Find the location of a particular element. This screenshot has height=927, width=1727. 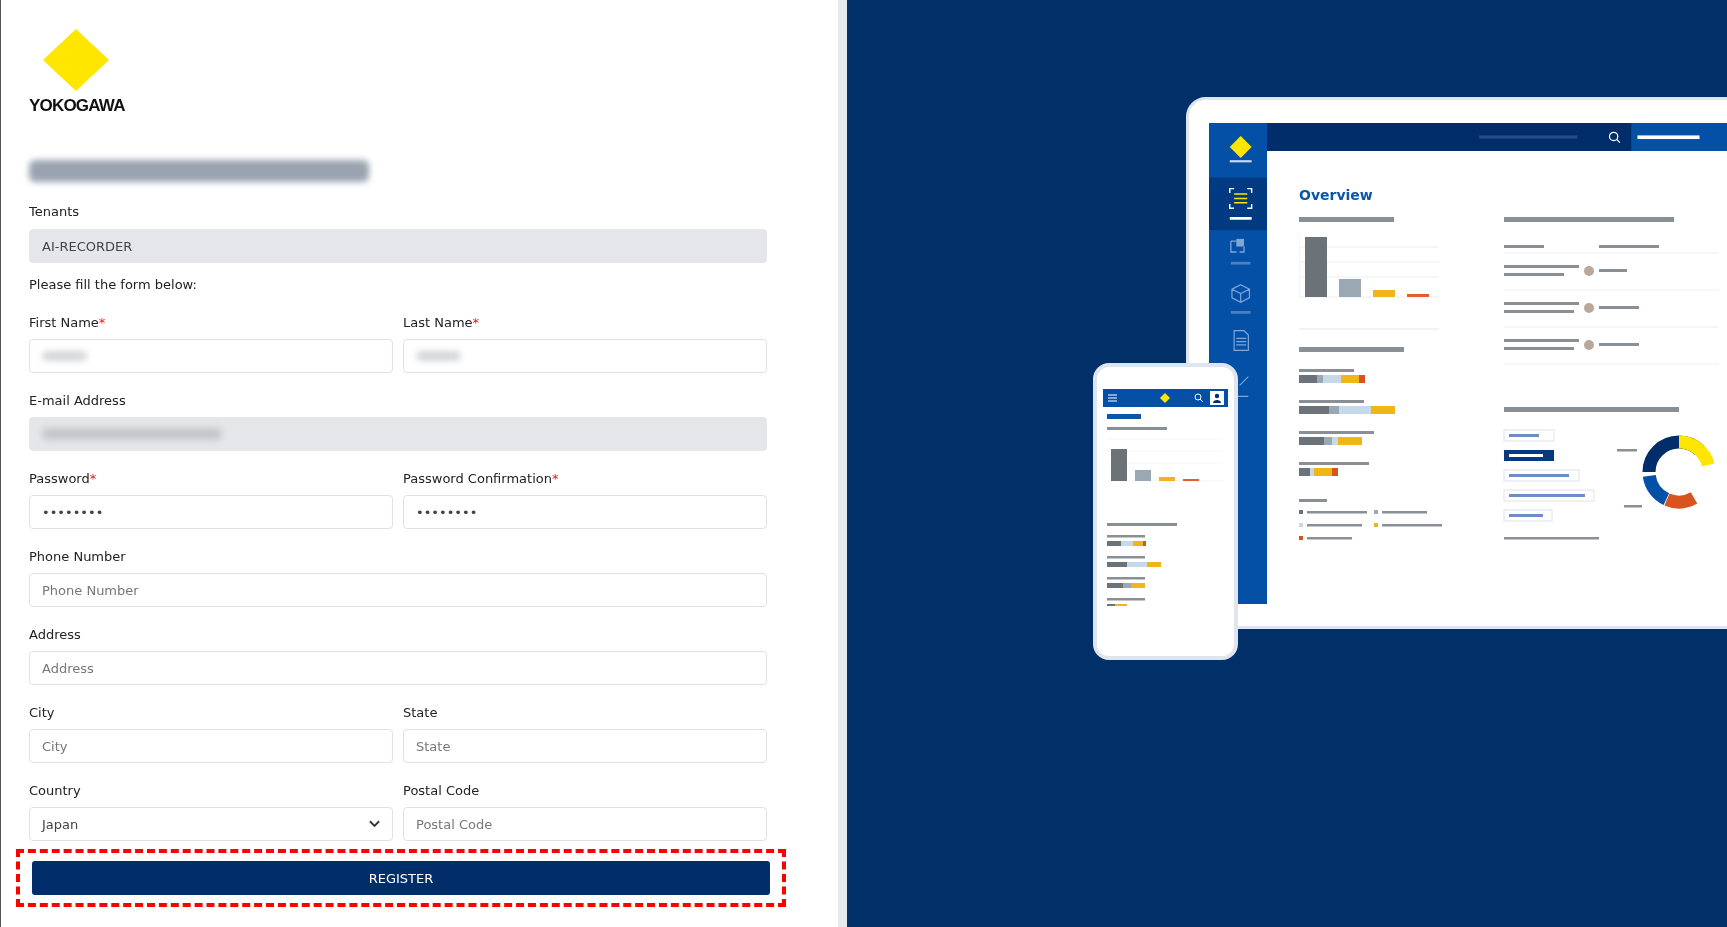

diamond-logo-icon is located at coordinates (76, 60).